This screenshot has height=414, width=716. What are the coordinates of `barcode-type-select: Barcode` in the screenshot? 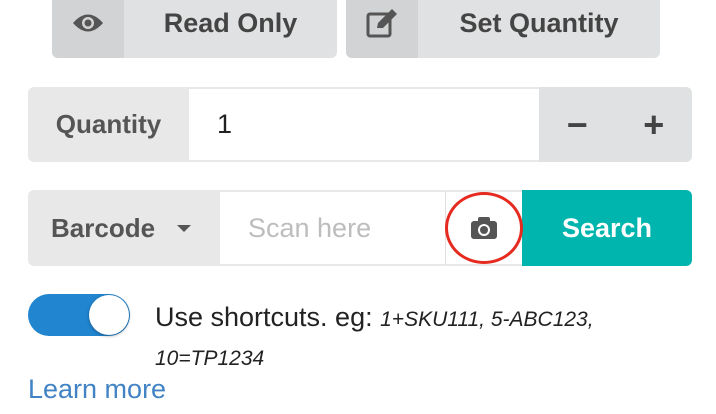 It's located at (123, 228).